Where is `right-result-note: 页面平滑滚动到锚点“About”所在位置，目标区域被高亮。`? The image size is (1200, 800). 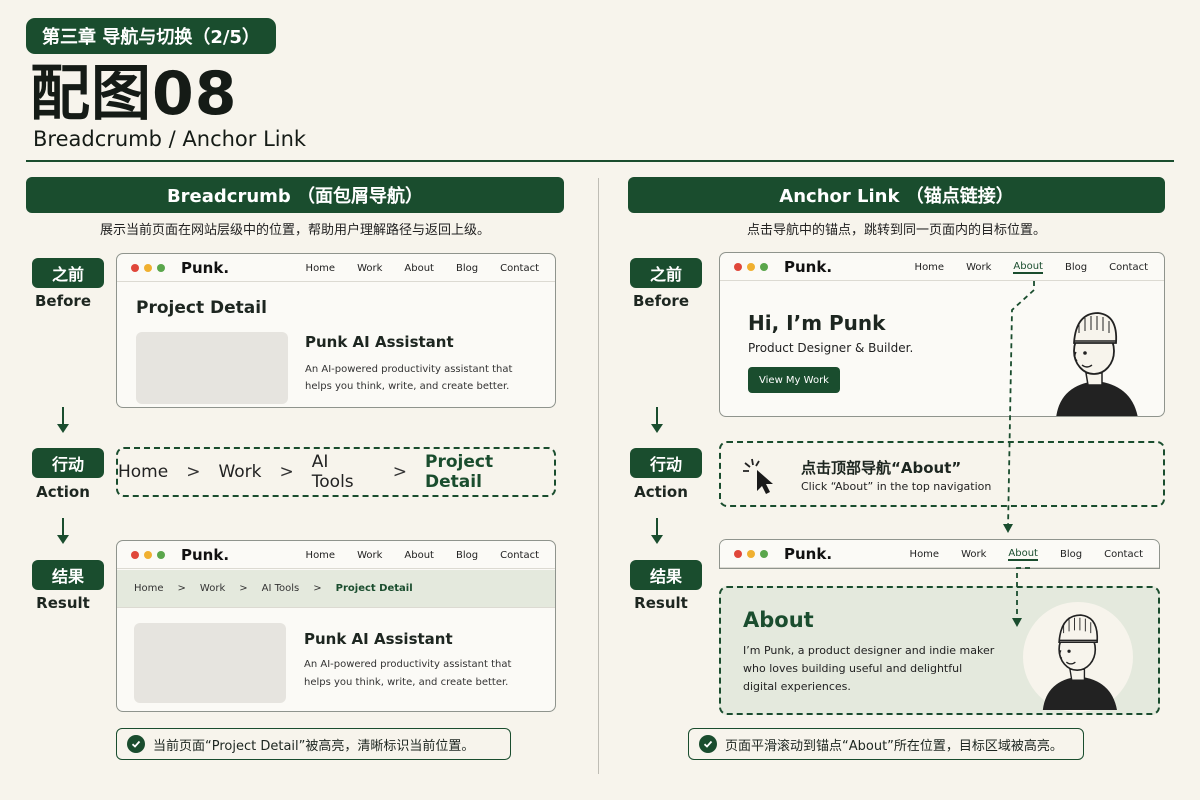 right-result-note: 页面平滑滚动到锚点“About”所在位置，目标区域被高亮。 is located at coordinates (886, 744).